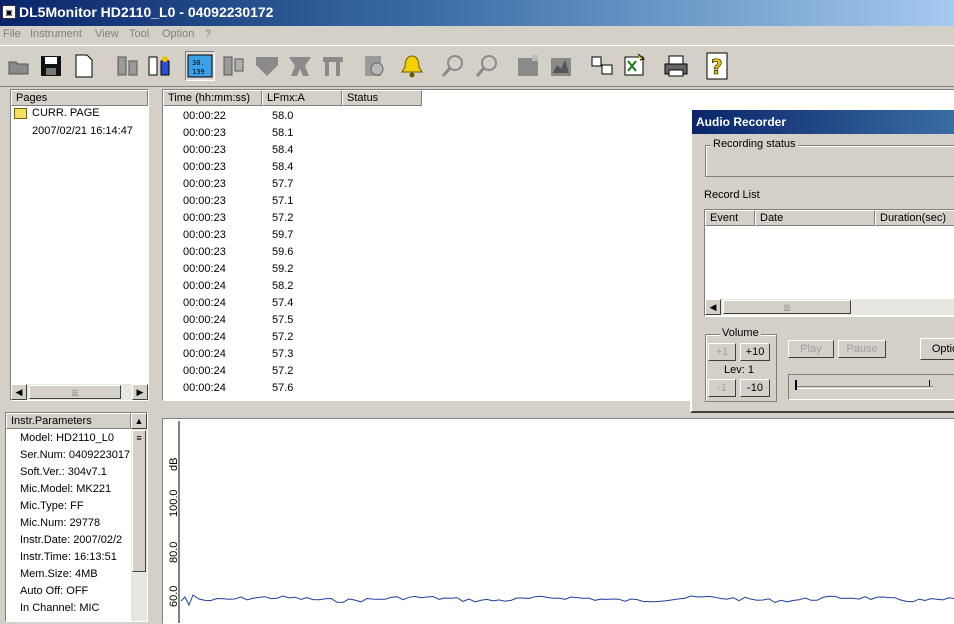  I want to click on binoculars-icon, so click(300, 66).